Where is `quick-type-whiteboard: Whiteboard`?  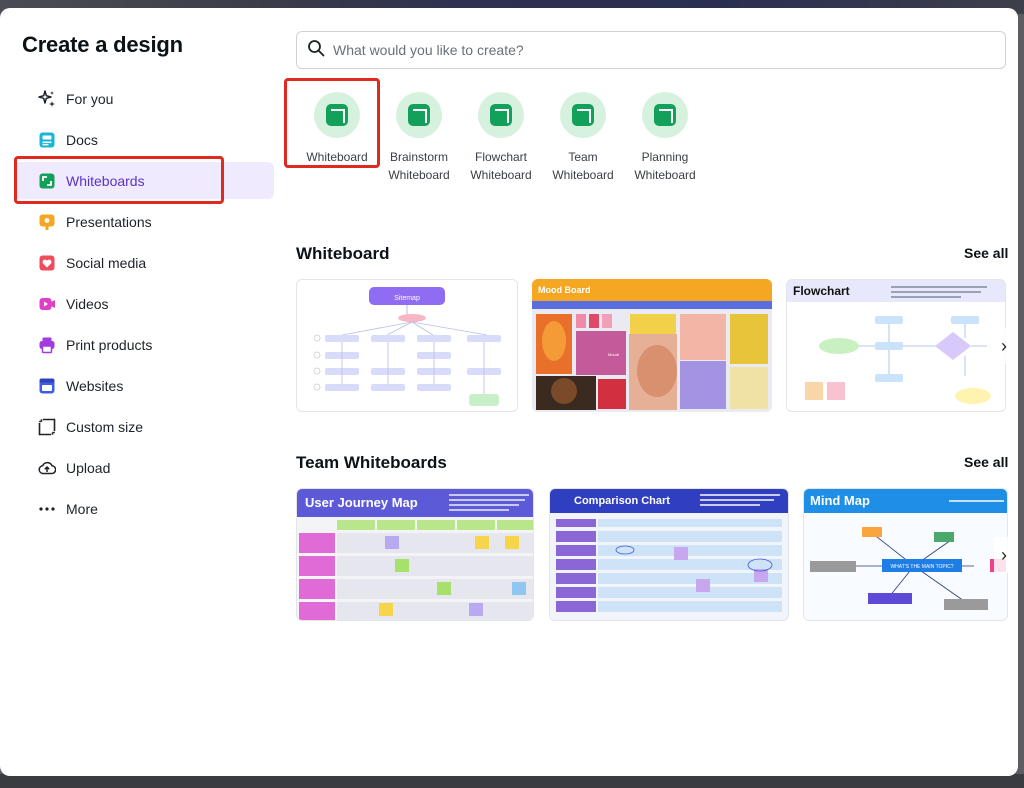 quick-type-whiteboard: Whiteboard is located at coordinates (337, 128).